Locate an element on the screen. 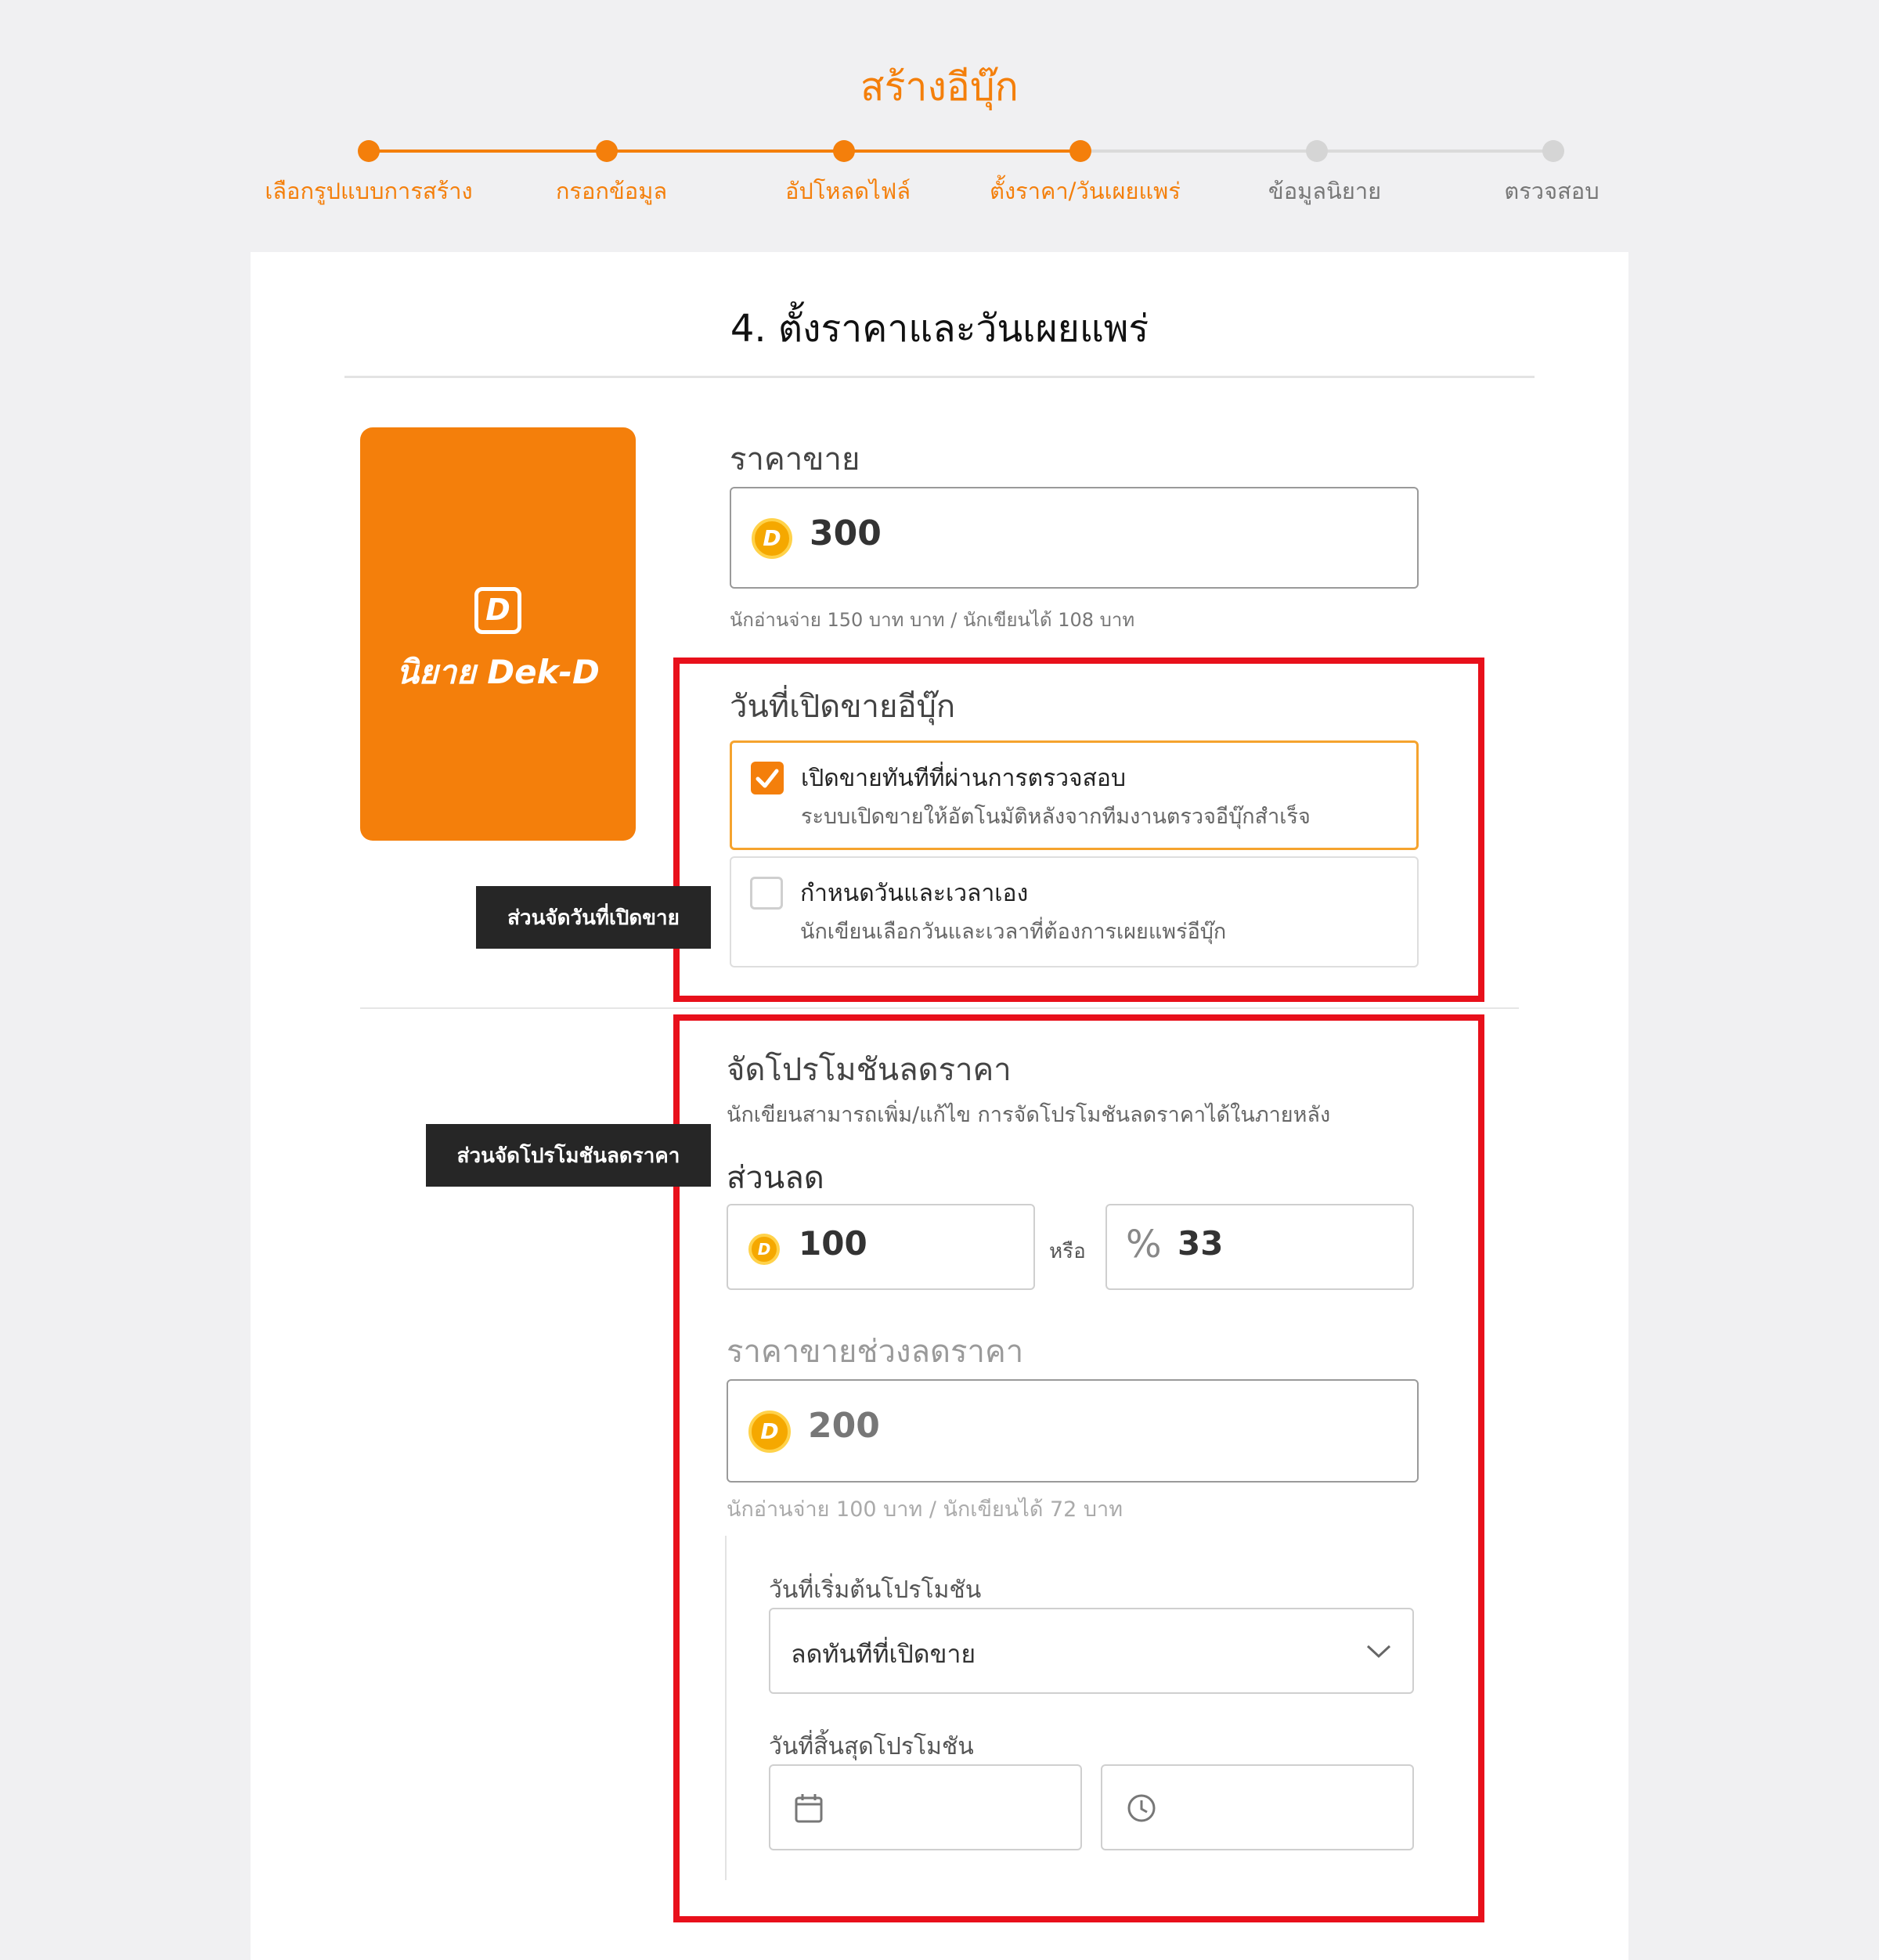 The height and width of the screenshot is (1960, 1879). step-label-3: อัปโหลดไฟล์ is located at coordinates (848, 191).